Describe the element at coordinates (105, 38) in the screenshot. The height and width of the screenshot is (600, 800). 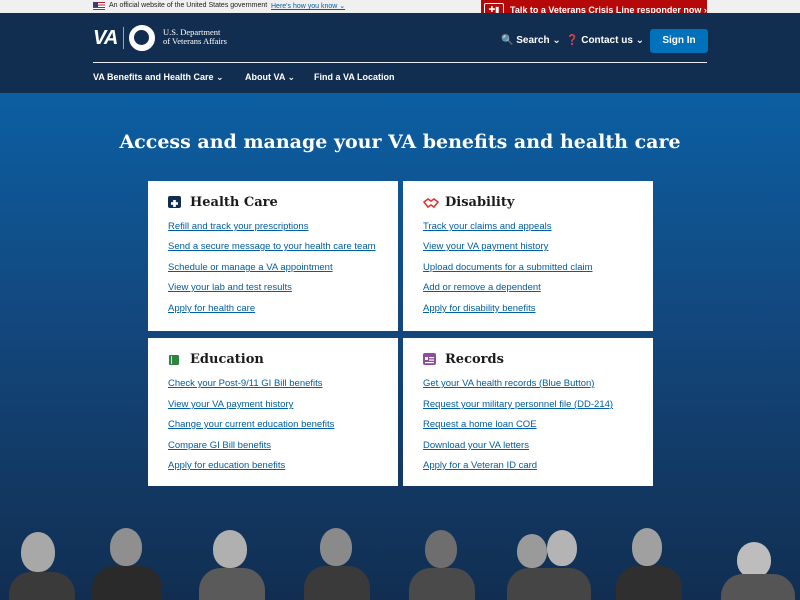
I see `va-logo: VA` at that location.